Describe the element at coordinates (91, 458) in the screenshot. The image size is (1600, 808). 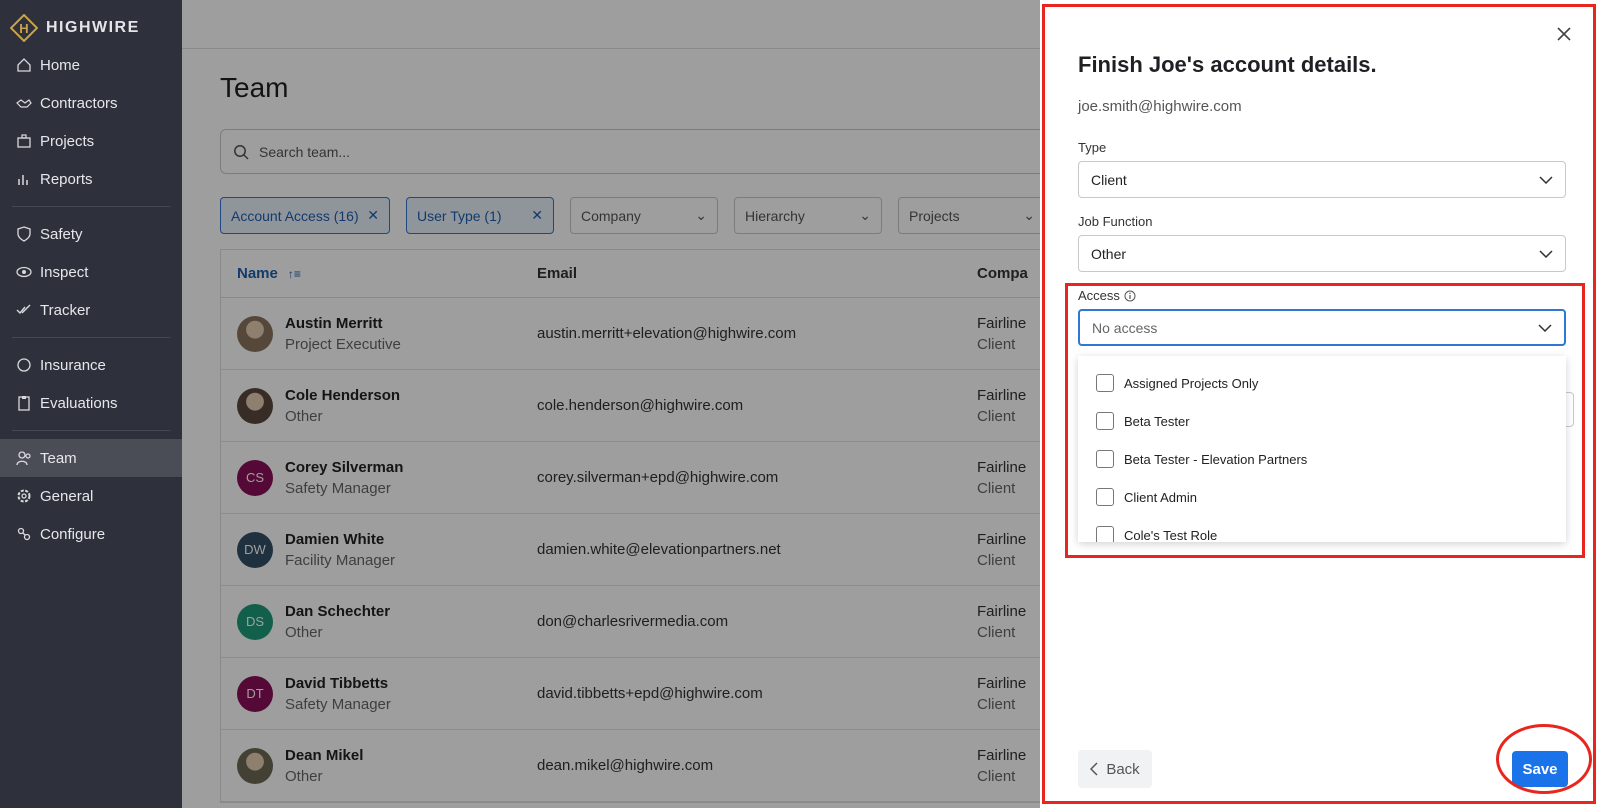
I see `sidebar-item-team: Team` at that location.